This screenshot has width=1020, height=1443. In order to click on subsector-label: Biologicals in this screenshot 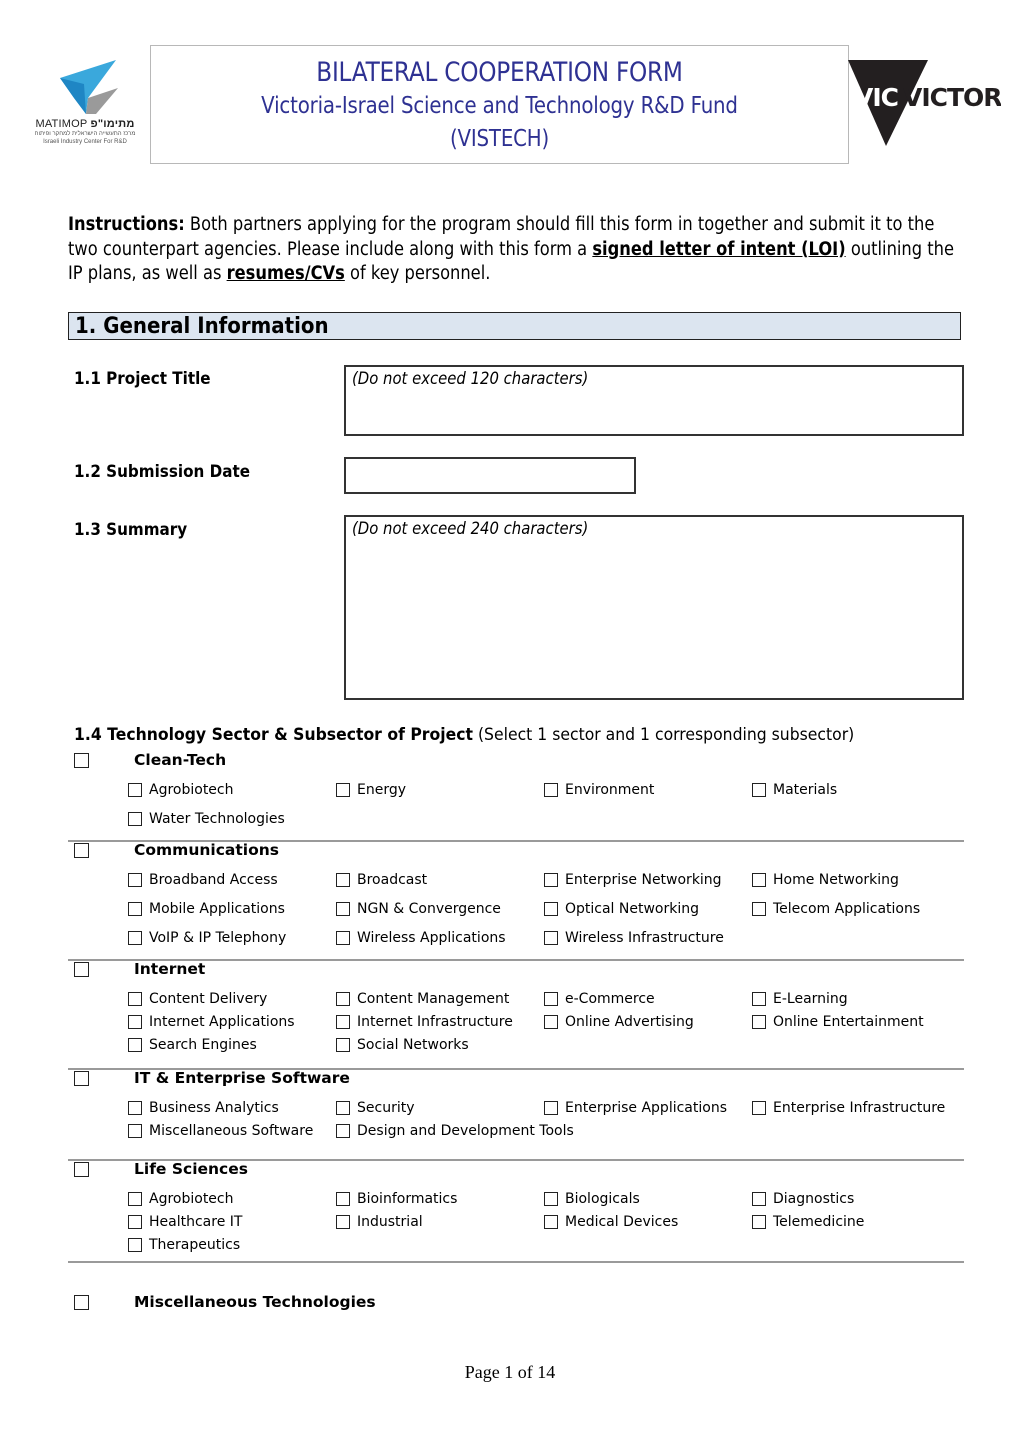, I will do `click(602, 1199)`.